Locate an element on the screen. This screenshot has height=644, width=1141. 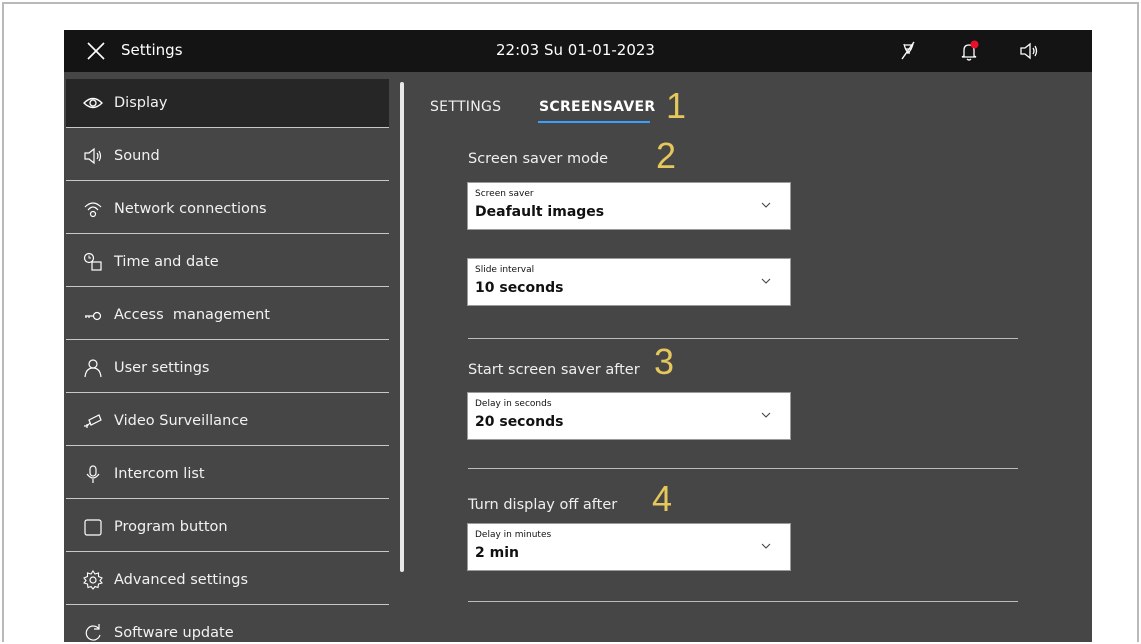
dropdown-label: Delay in minutes is located at coordinates (513, 535).